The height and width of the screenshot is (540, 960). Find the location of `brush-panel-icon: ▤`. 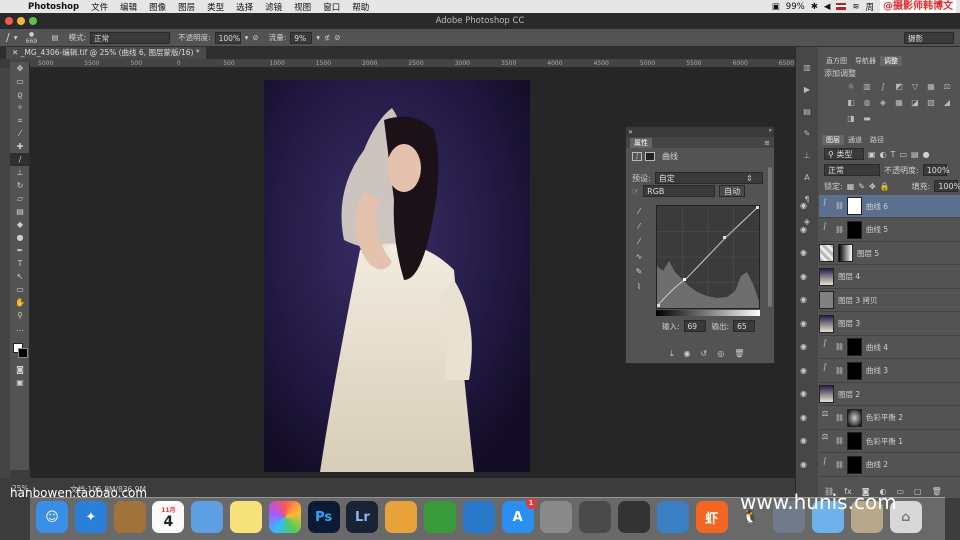

brush-panel-icon: ▤ is located at coordinates (54, 37).